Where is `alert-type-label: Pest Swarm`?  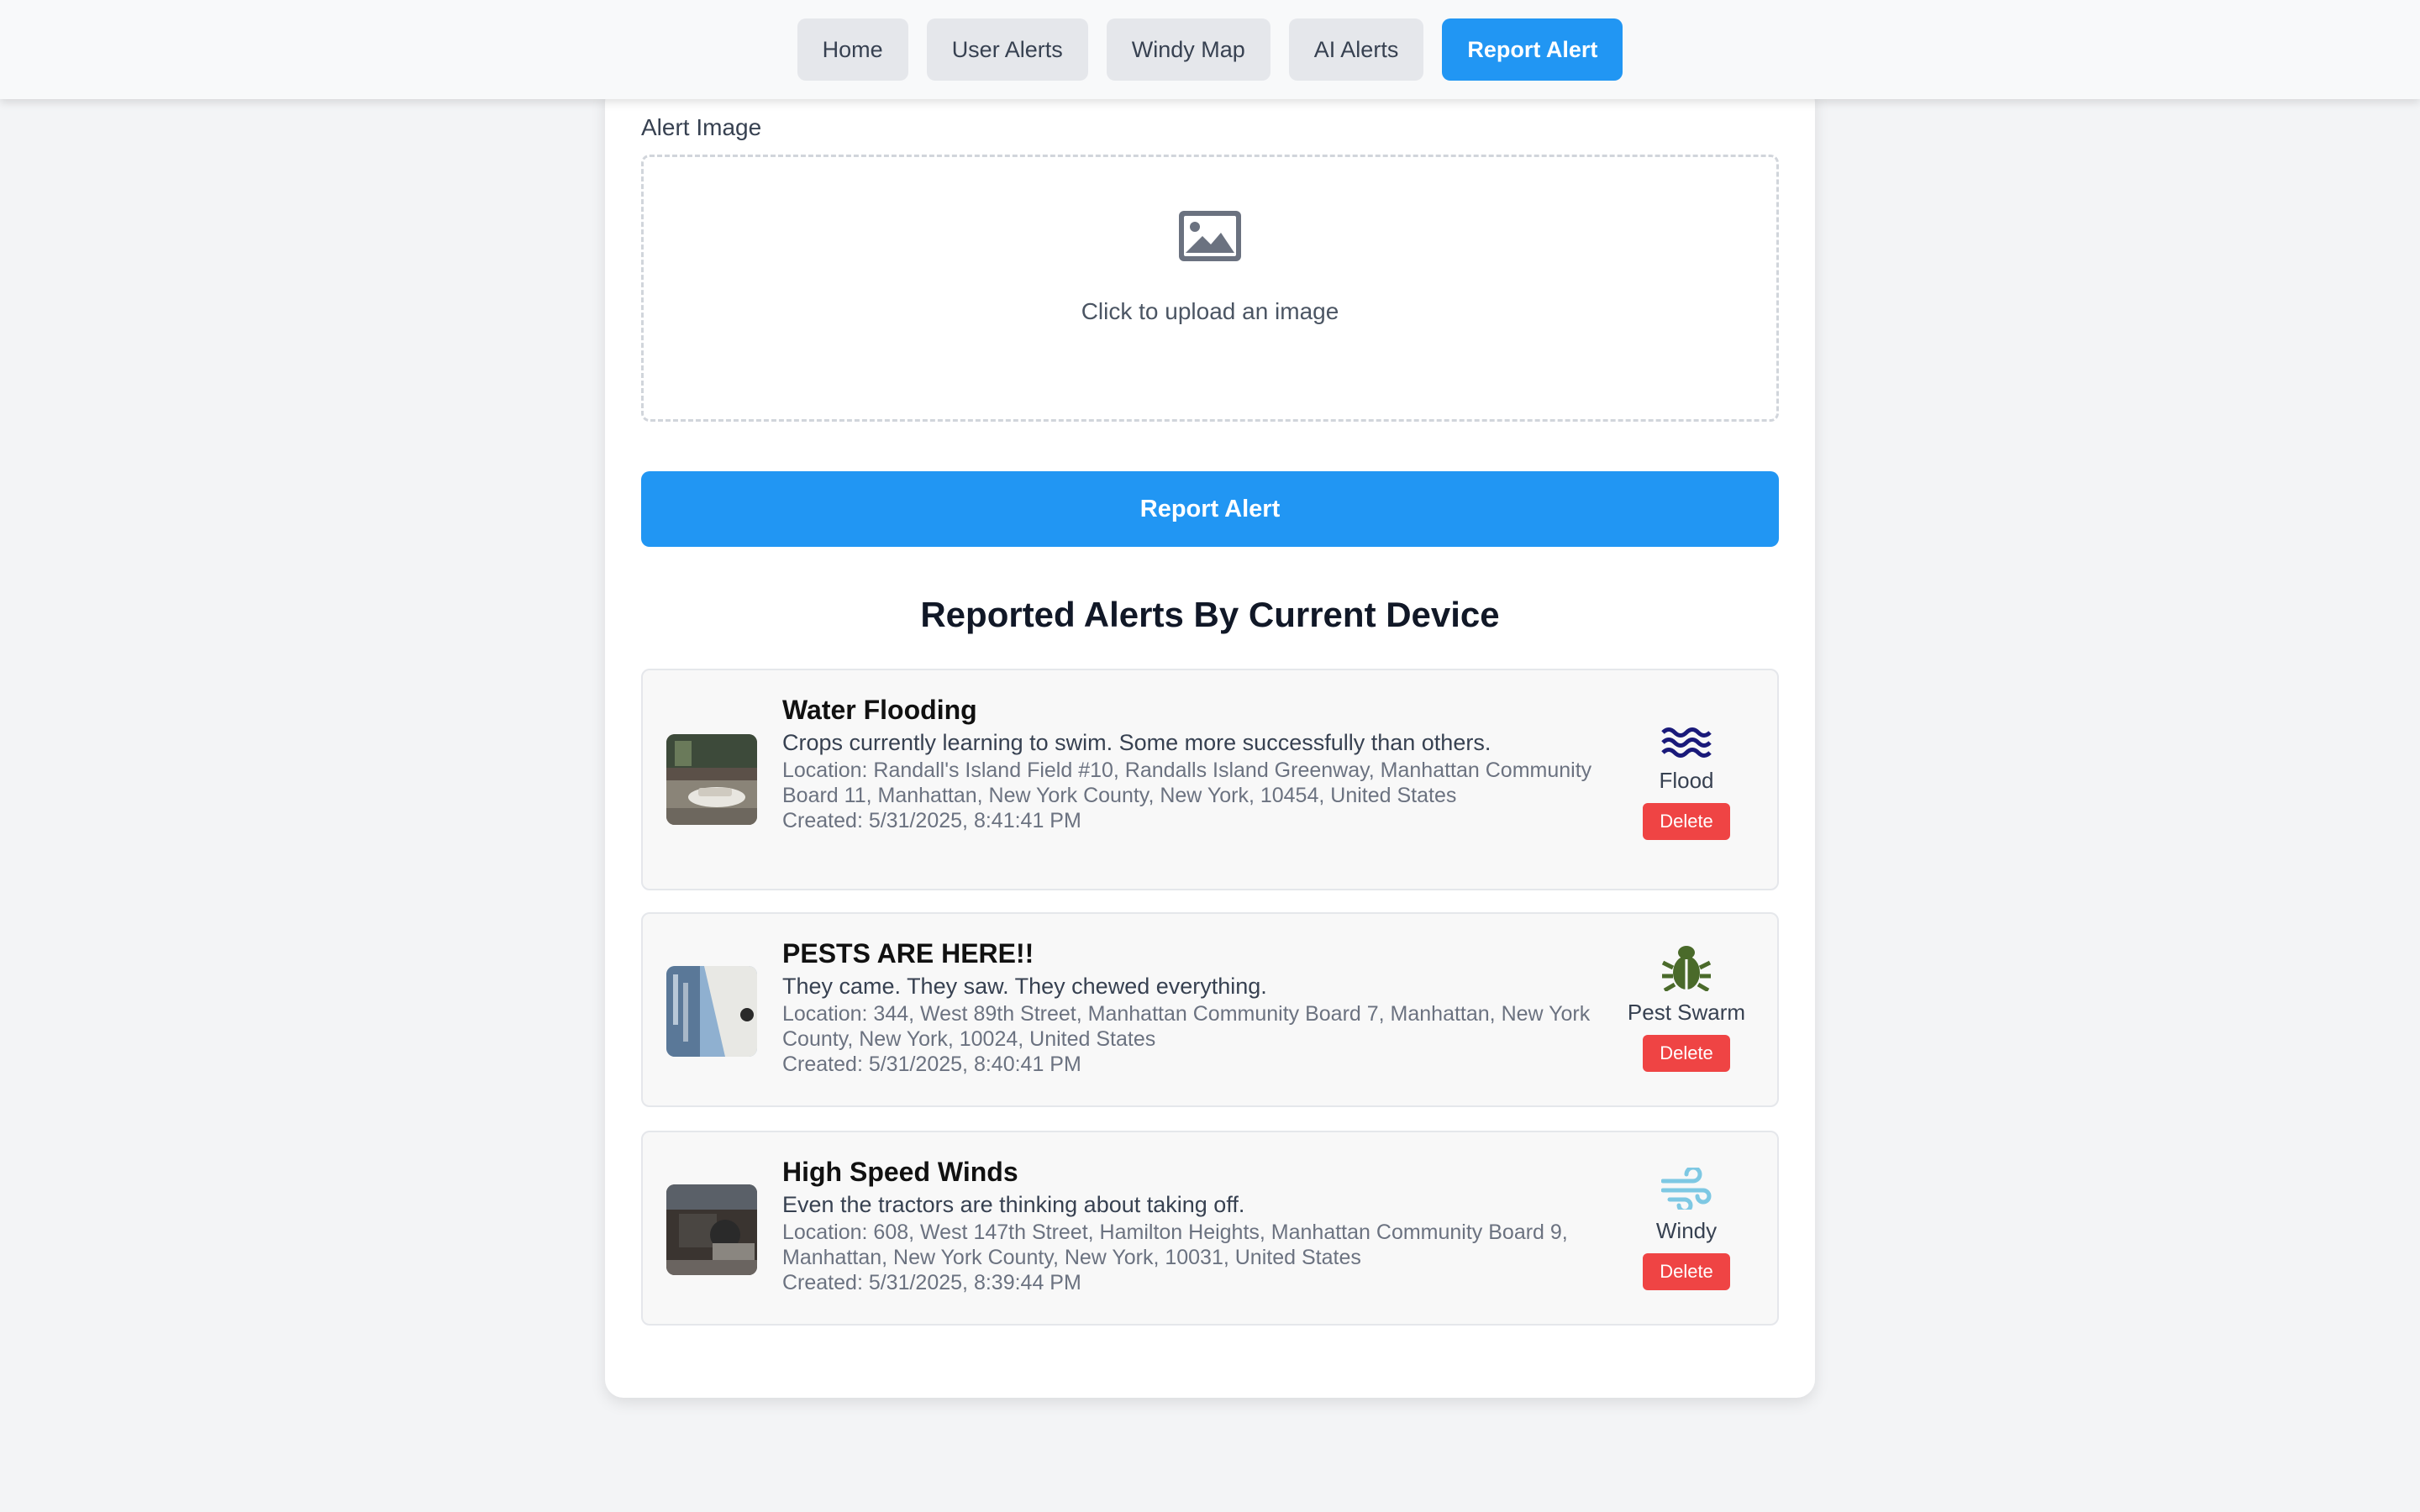
alert-type-label: Pest Swarm is located at coordinates (1686, 1012).